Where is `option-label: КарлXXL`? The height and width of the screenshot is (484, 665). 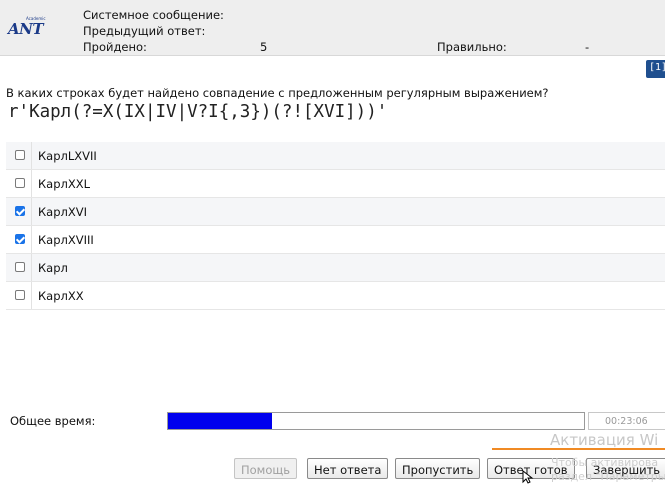
option-label: КарлXXL is located at coordinates (64, 184).